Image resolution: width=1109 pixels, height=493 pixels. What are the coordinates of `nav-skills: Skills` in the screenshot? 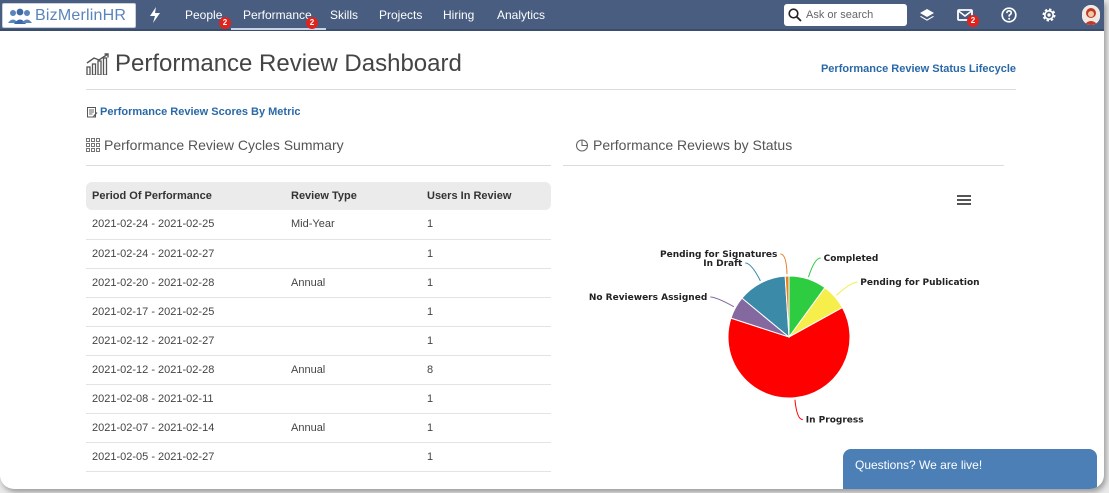 It's located at (344, 15).